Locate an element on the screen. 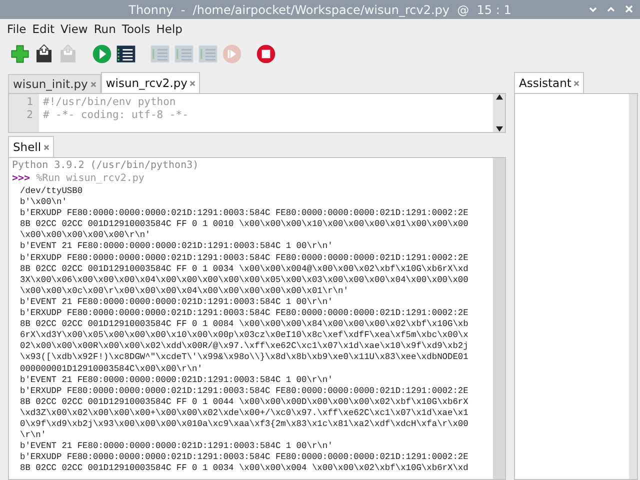 The image size is (640, 480). scroll-down-icon is located at coordinates (499, 129).